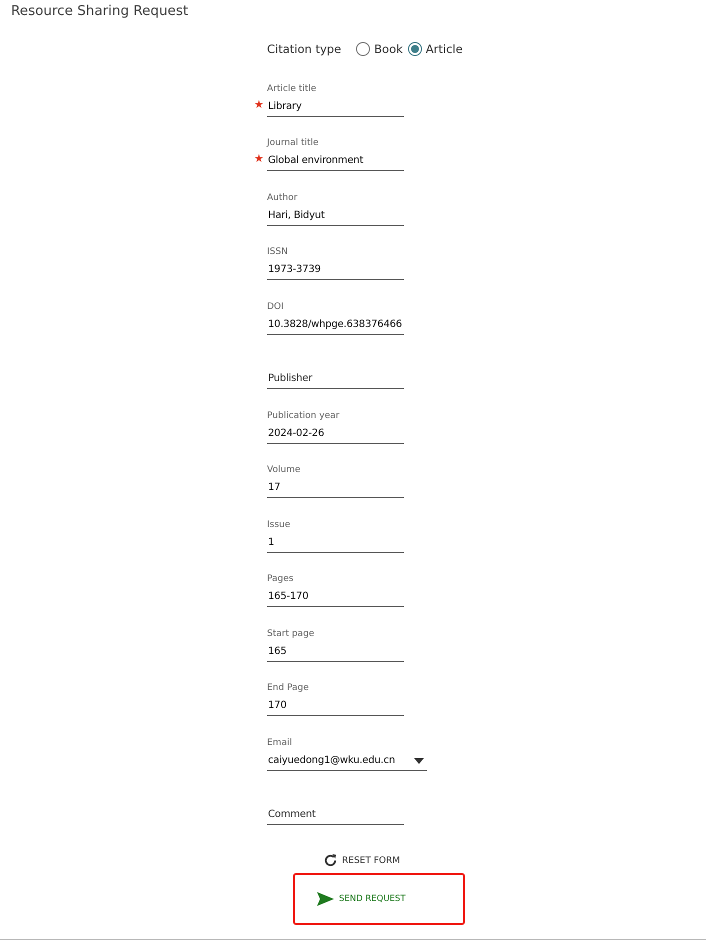 This screenshot has height=940, width=706. Describe the element at coordinates (335, 270) in the screenshot. I see `input-field: 1973-3739` at that location.